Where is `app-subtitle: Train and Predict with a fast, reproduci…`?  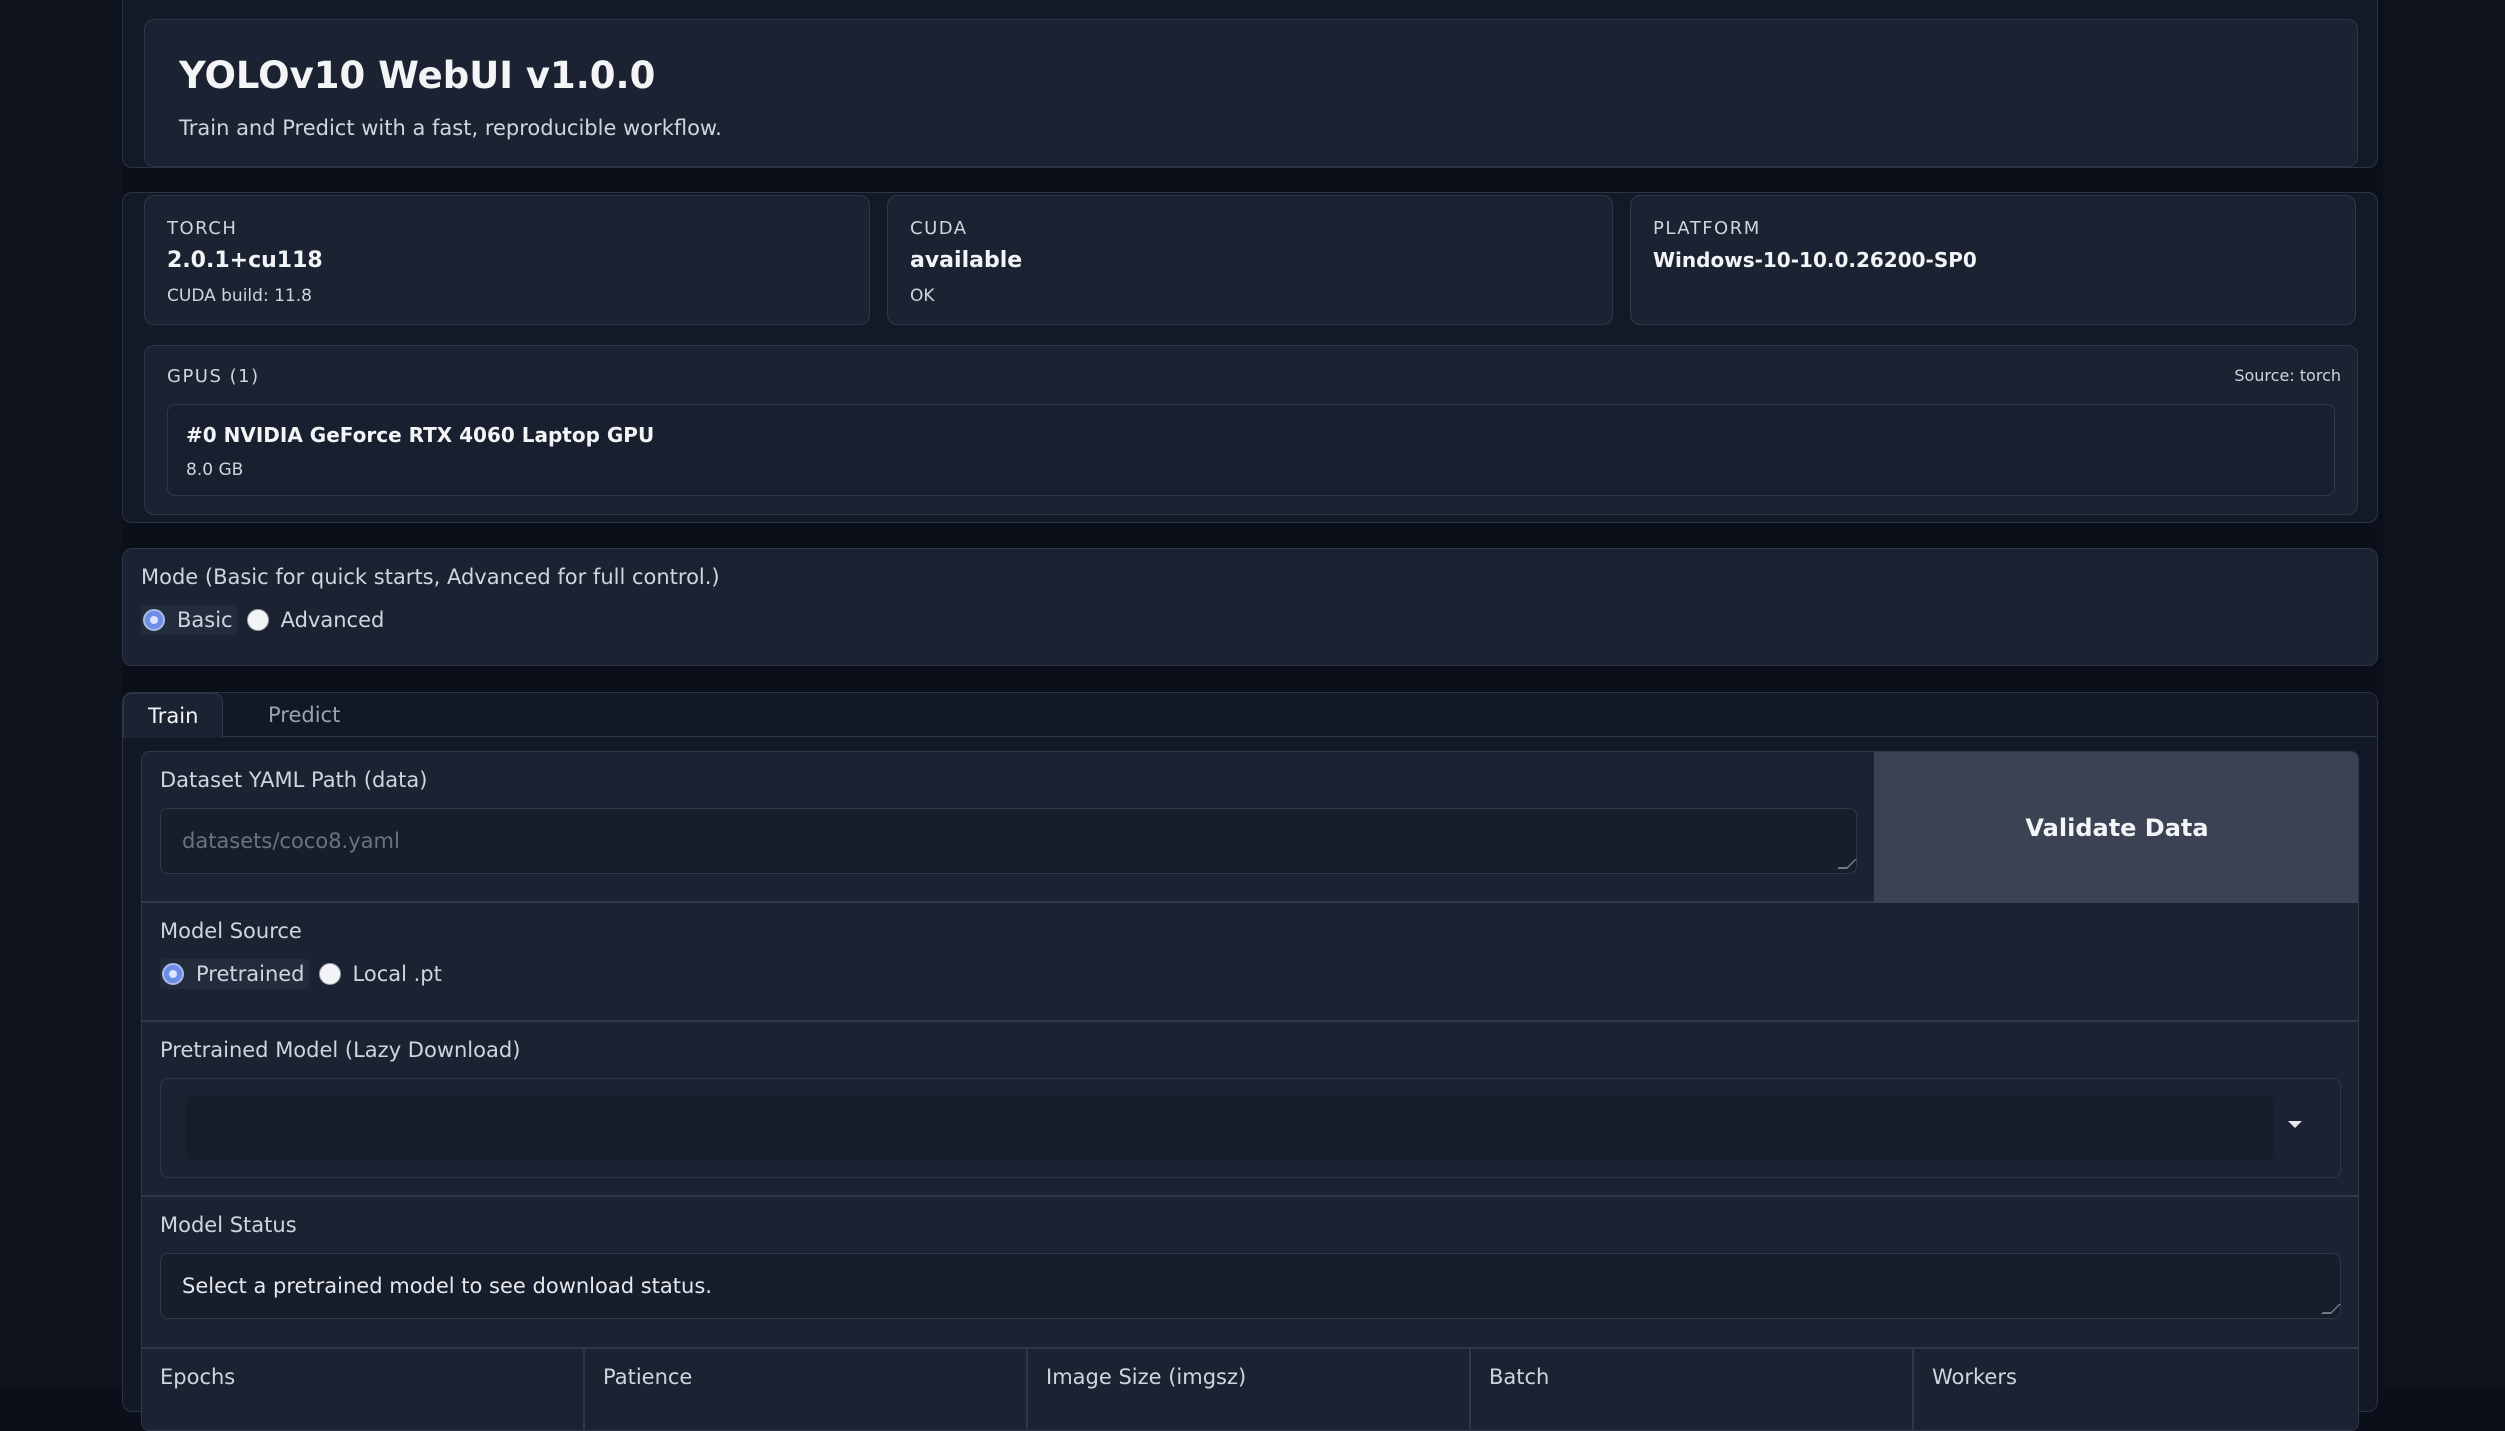
app-subtitle: Train and Predict with a fast, reproduci… is located at coordinates (450, 128).